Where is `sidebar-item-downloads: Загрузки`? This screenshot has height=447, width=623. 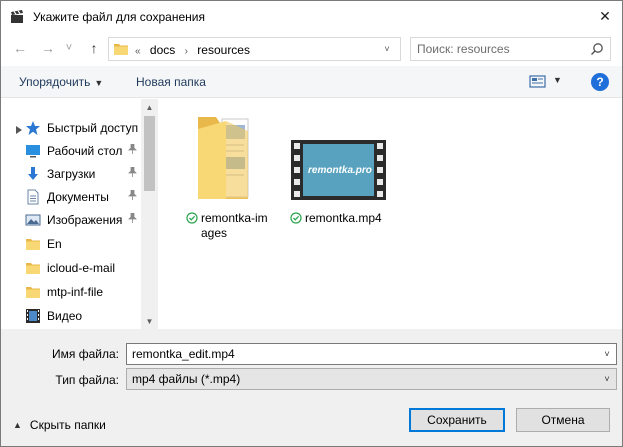 sidebar-item-downloads: Загрузки is located at coordinates (85, 174).